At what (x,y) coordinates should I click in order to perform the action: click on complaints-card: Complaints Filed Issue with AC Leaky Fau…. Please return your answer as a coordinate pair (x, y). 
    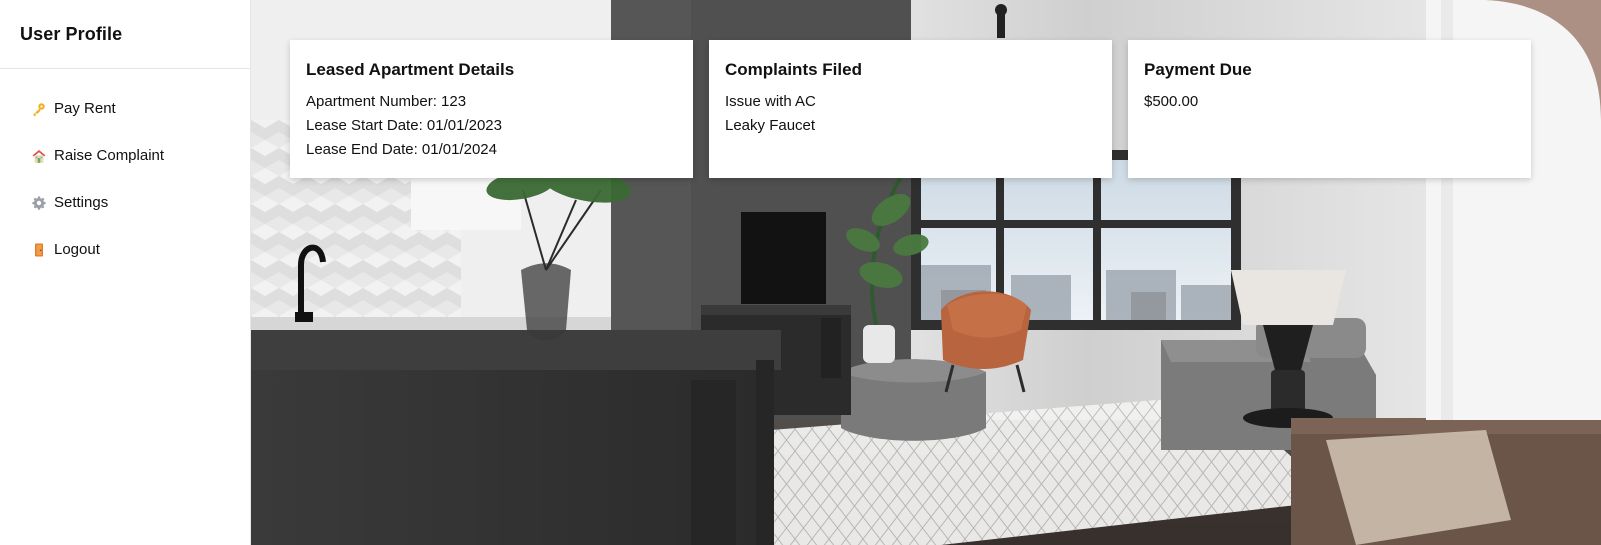
    Looking at the image, I should click on (910, 109).